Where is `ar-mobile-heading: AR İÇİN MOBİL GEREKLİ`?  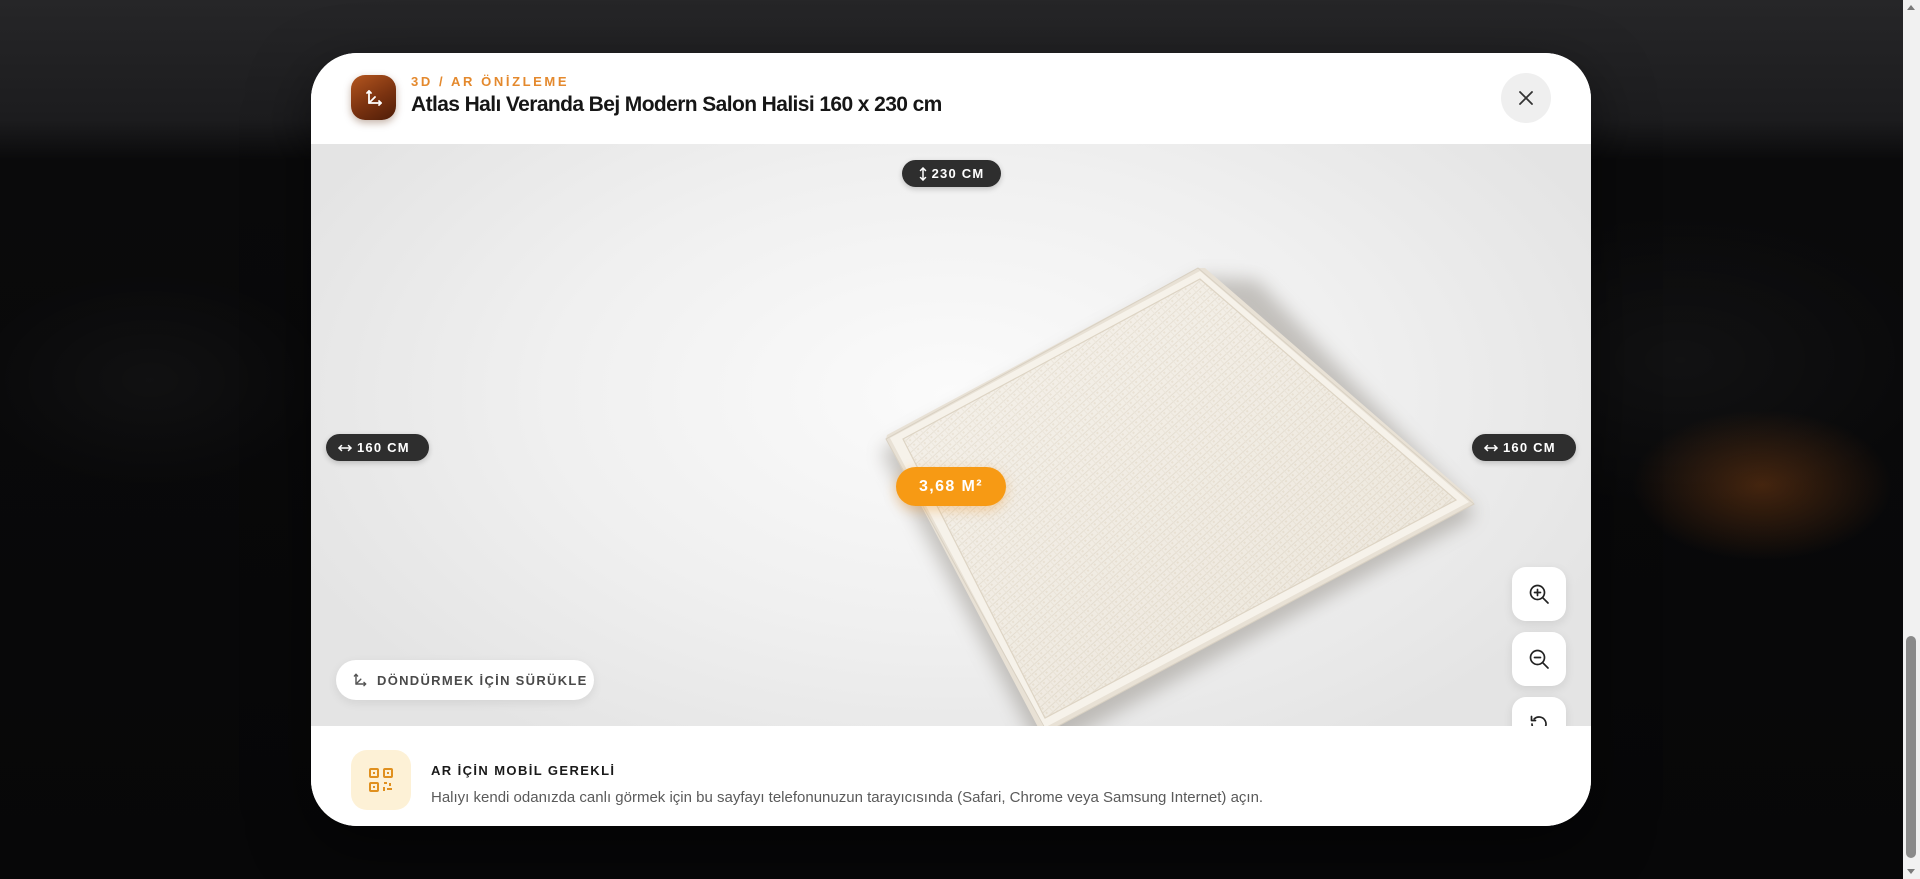
ar-mobile-heading: AR İÇİN MOBİL GEREKLİ is located at coordinates (523, 770).